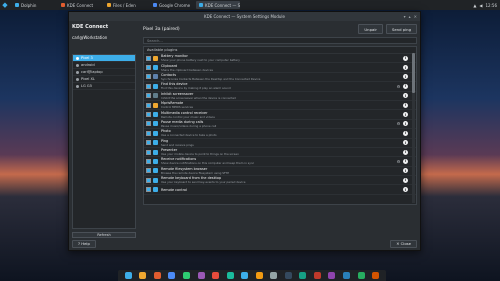 This screenshot has width=500, height=281. What do you see at coordinates (413, 128) in the screenshot?
I see `plugin-list-scrollbar` at bounding box center [413, 128].